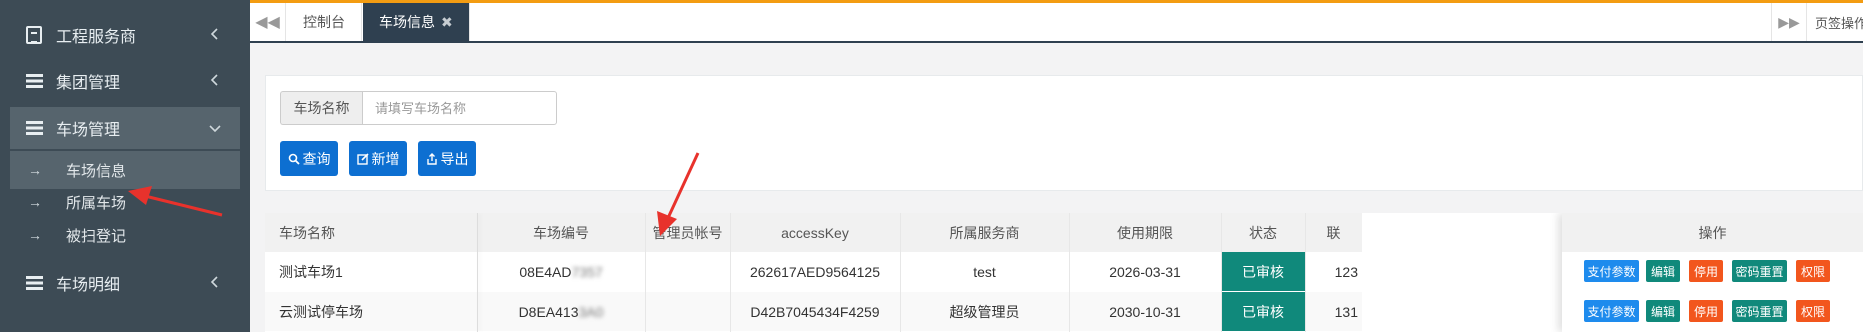 The width and height of the screenshot is (1863, 332). Describe the element at coordinates (1333, 232) in the screenshot. I see `col-header-contact: 联` at that location.